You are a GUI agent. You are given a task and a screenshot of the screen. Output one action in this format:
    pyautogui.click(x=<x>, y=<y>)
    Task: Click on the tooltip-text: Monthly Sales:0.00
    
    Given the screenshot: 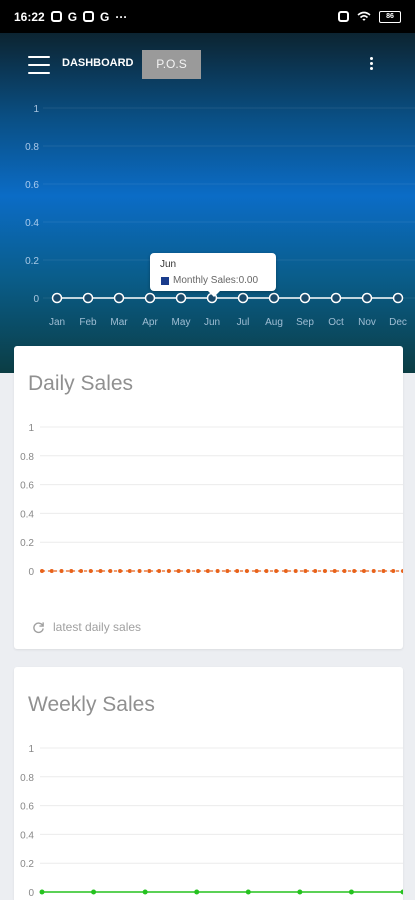 What is the action you would take?
    pyautogui.click(x=216, y=280)
    